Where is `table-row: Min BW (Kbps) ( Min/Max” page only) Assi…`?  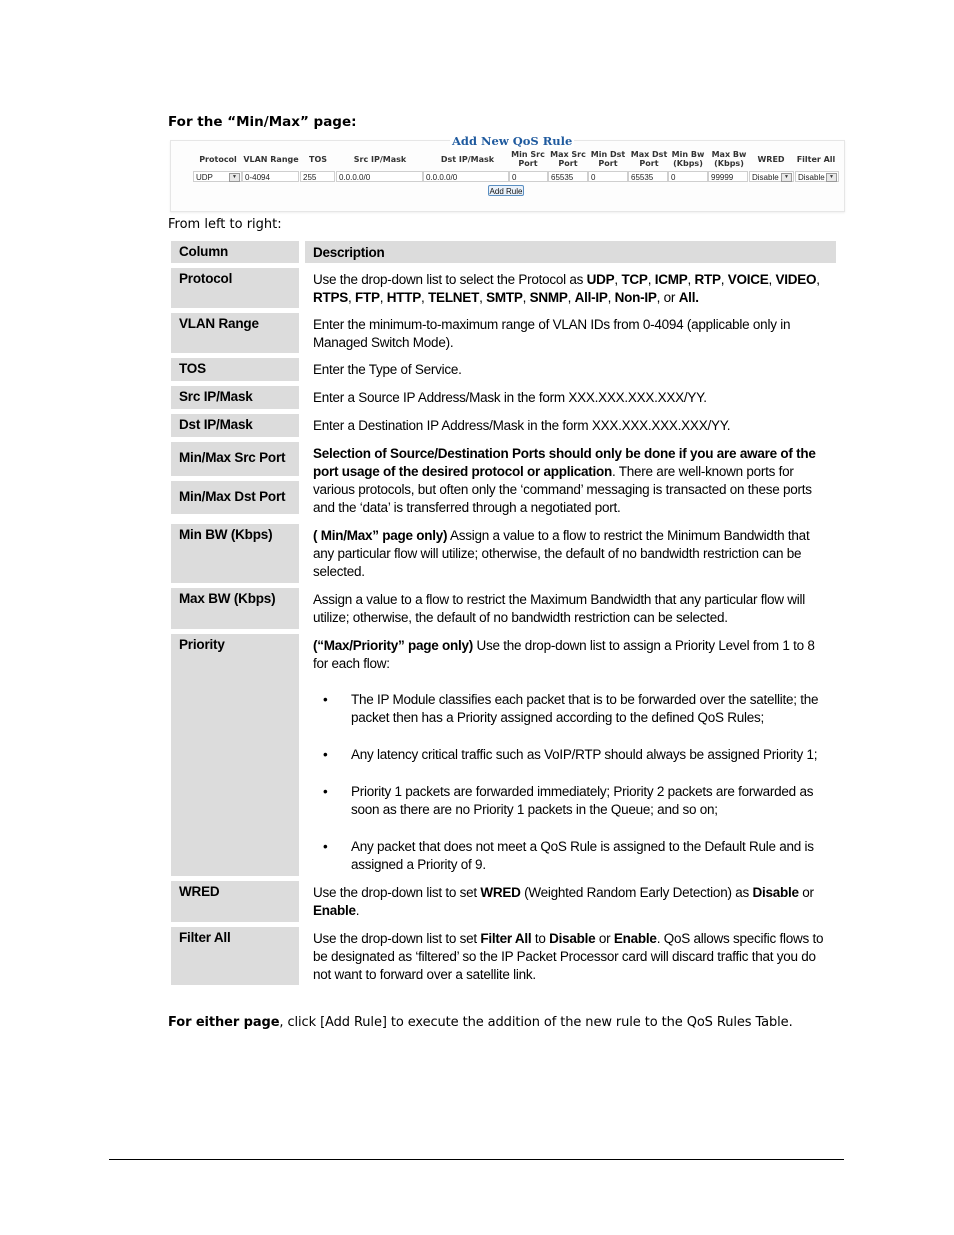 table-row: Min BW (Kbps) ( Min/Max” page only) Assi… is located at coordinates (503, 553).